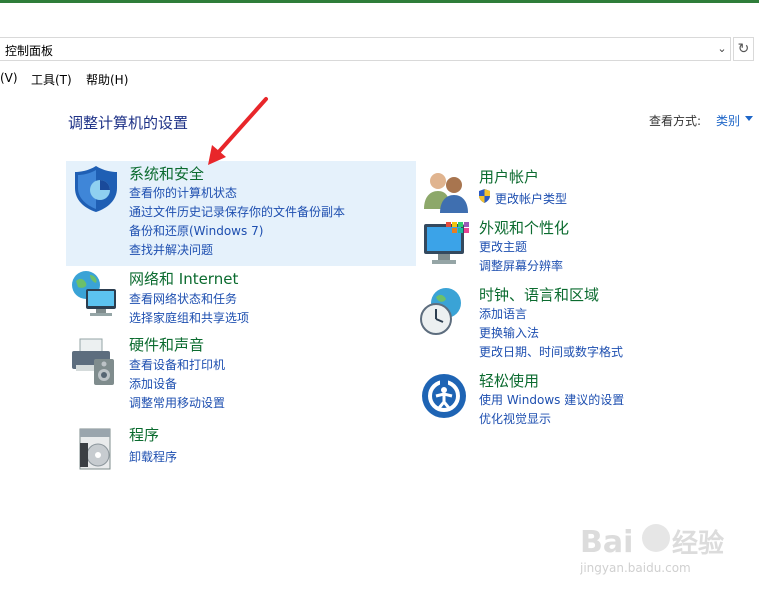 This screenshot has width=759, height=595. I want to click on view-by-dropdown: 类别, so click(728, 120).